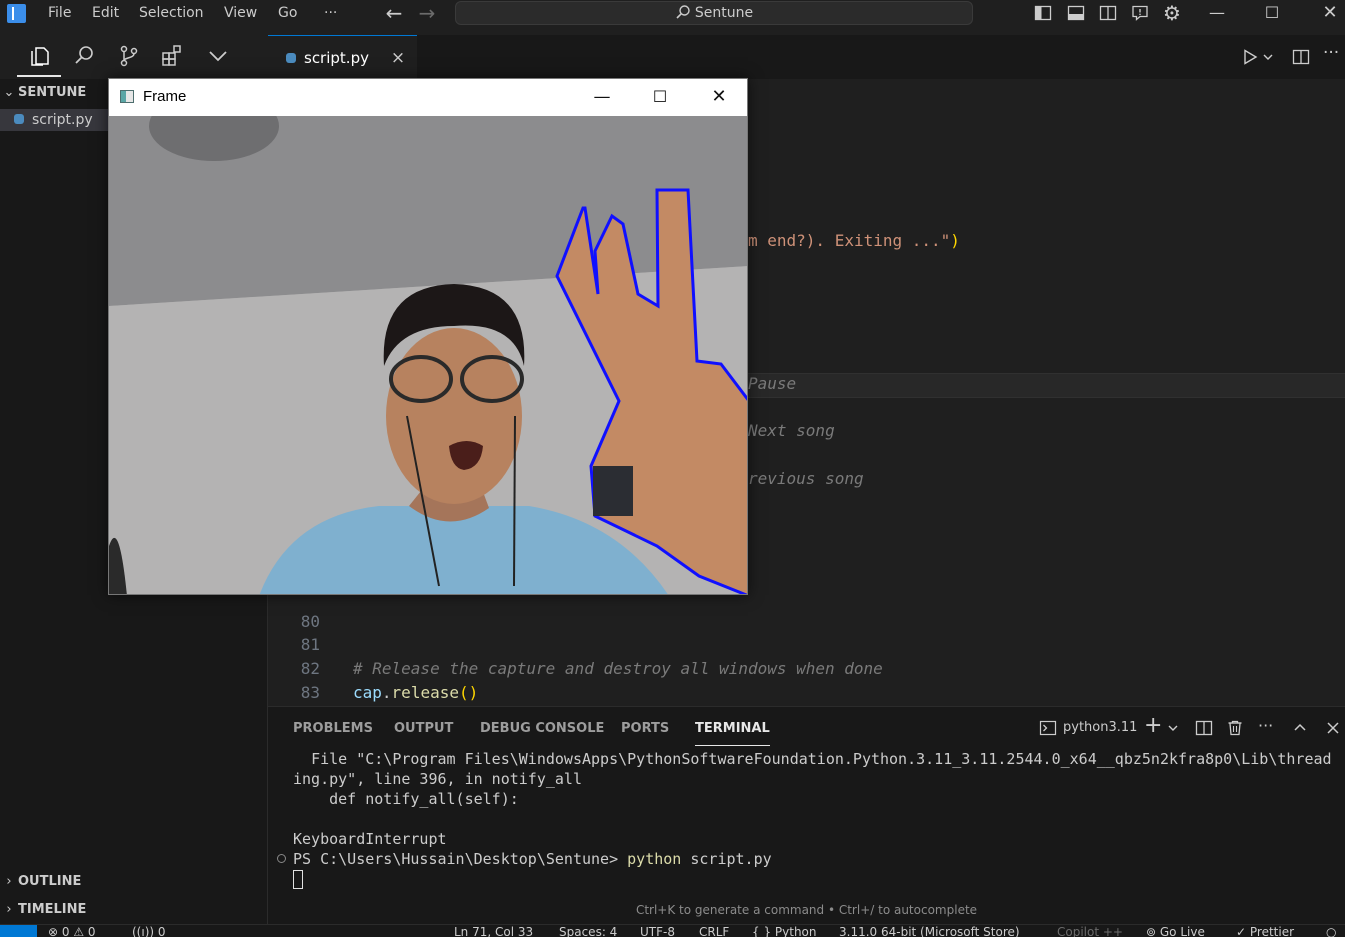 Image resolution: width=1345 pixels, height=937 pixels. Describe the element at coordinates (468, 692) in the screenshot. I see `code-paren: ()` at that location.